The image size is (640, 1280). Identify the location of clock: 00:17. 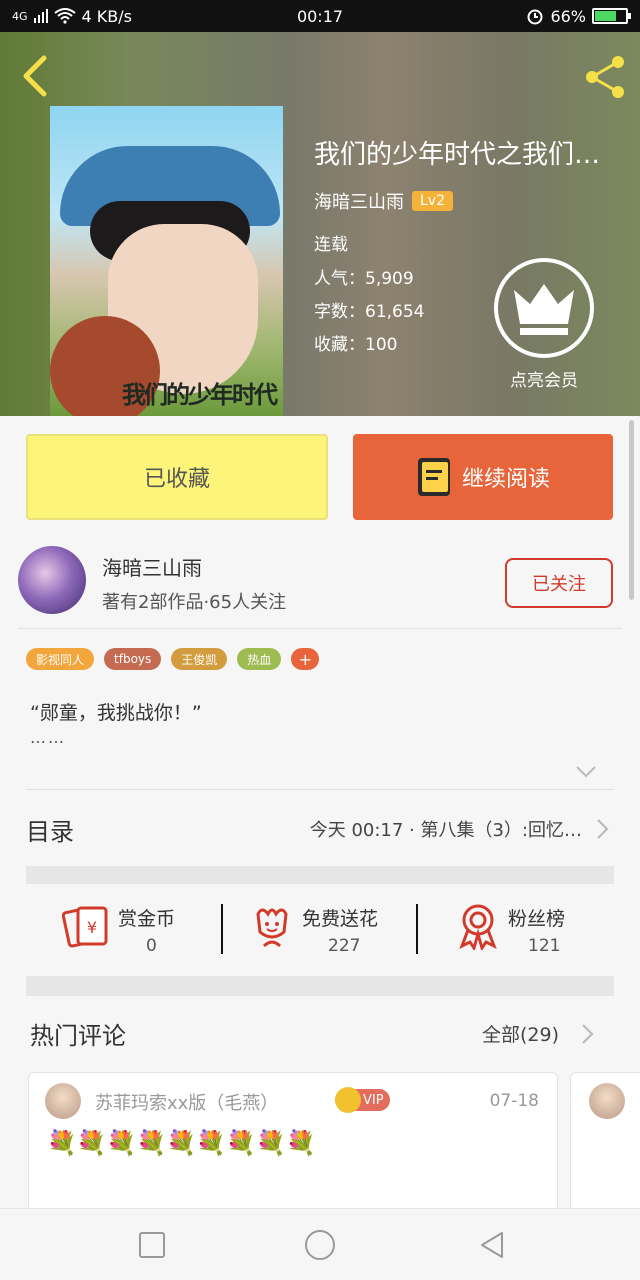
(320, 16).